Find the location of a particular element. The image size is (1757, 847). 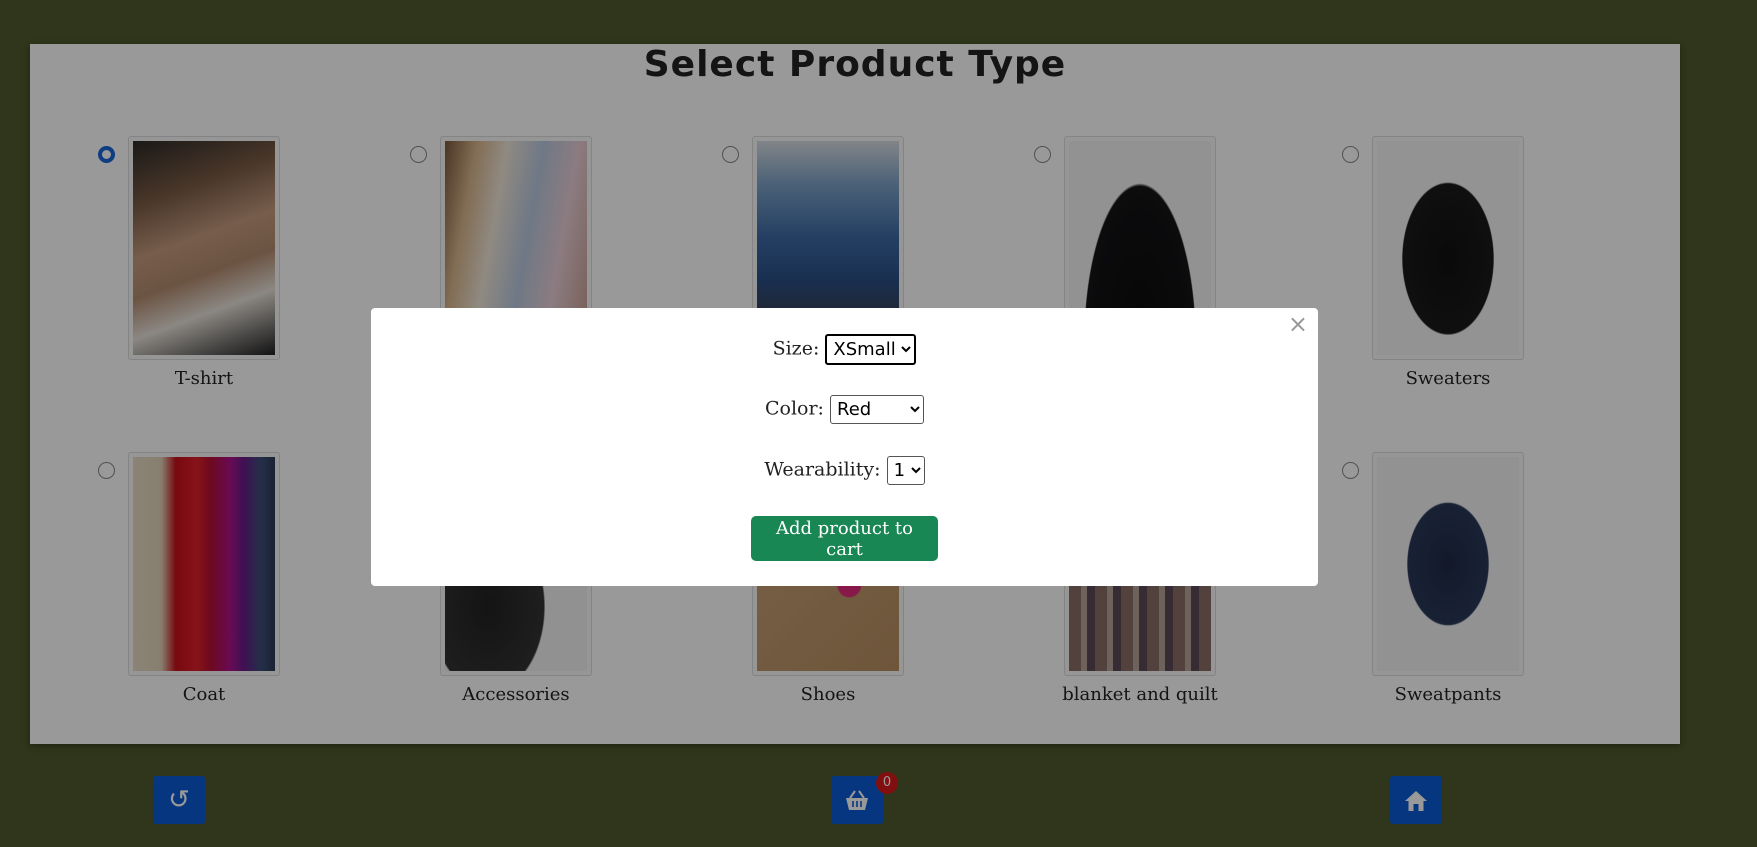

wearability-label: Wearability: is located at coordinates (822, 469).